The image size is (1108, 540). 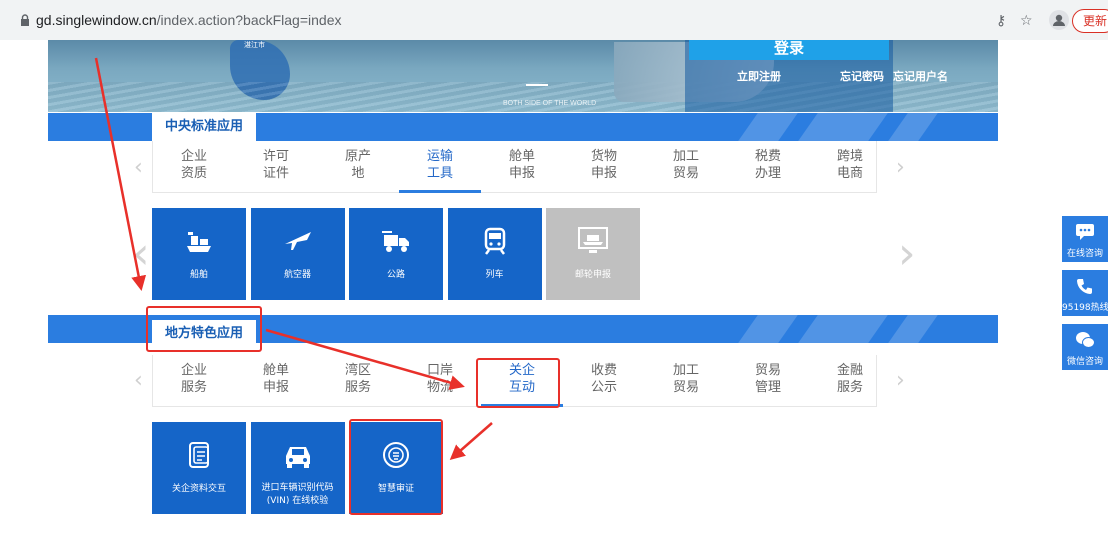 I want to click on carousel-indicator, so click(x=537, y=85).